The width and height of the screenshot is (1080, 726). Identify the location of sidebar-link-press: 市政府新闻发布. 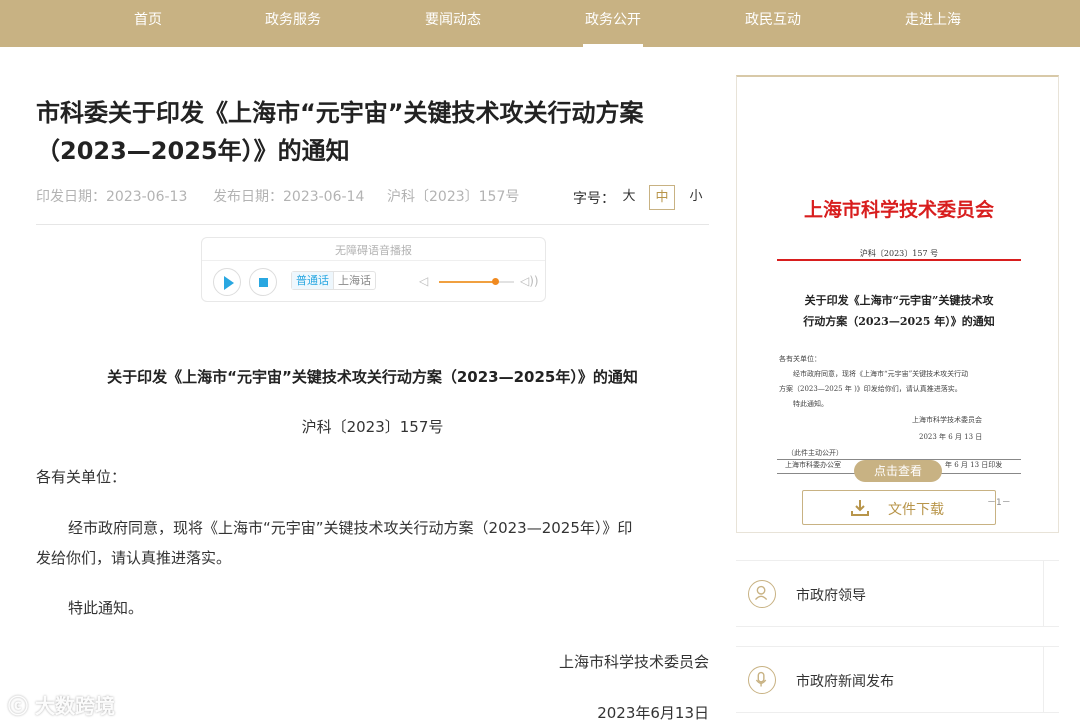
(897, 679).